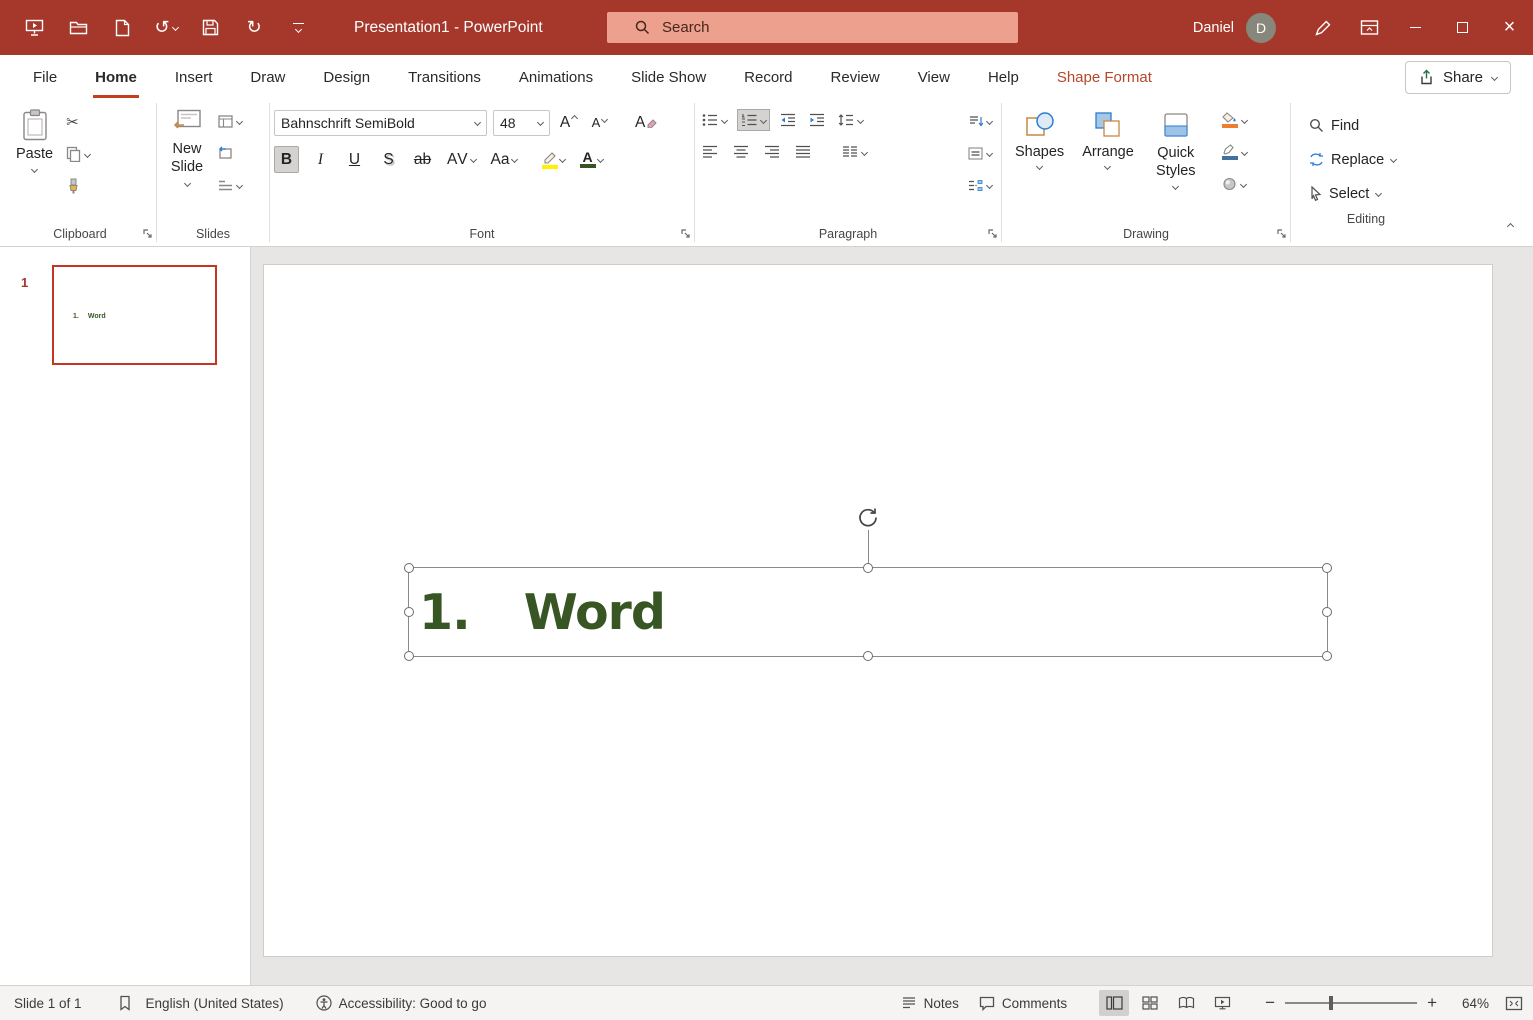 This screenshot has height=1020, width=1533. What do you see at coordinates (542, 612) in the screenshot?
I see `slide-text: 1. Word` at bounding box center [542, 612].